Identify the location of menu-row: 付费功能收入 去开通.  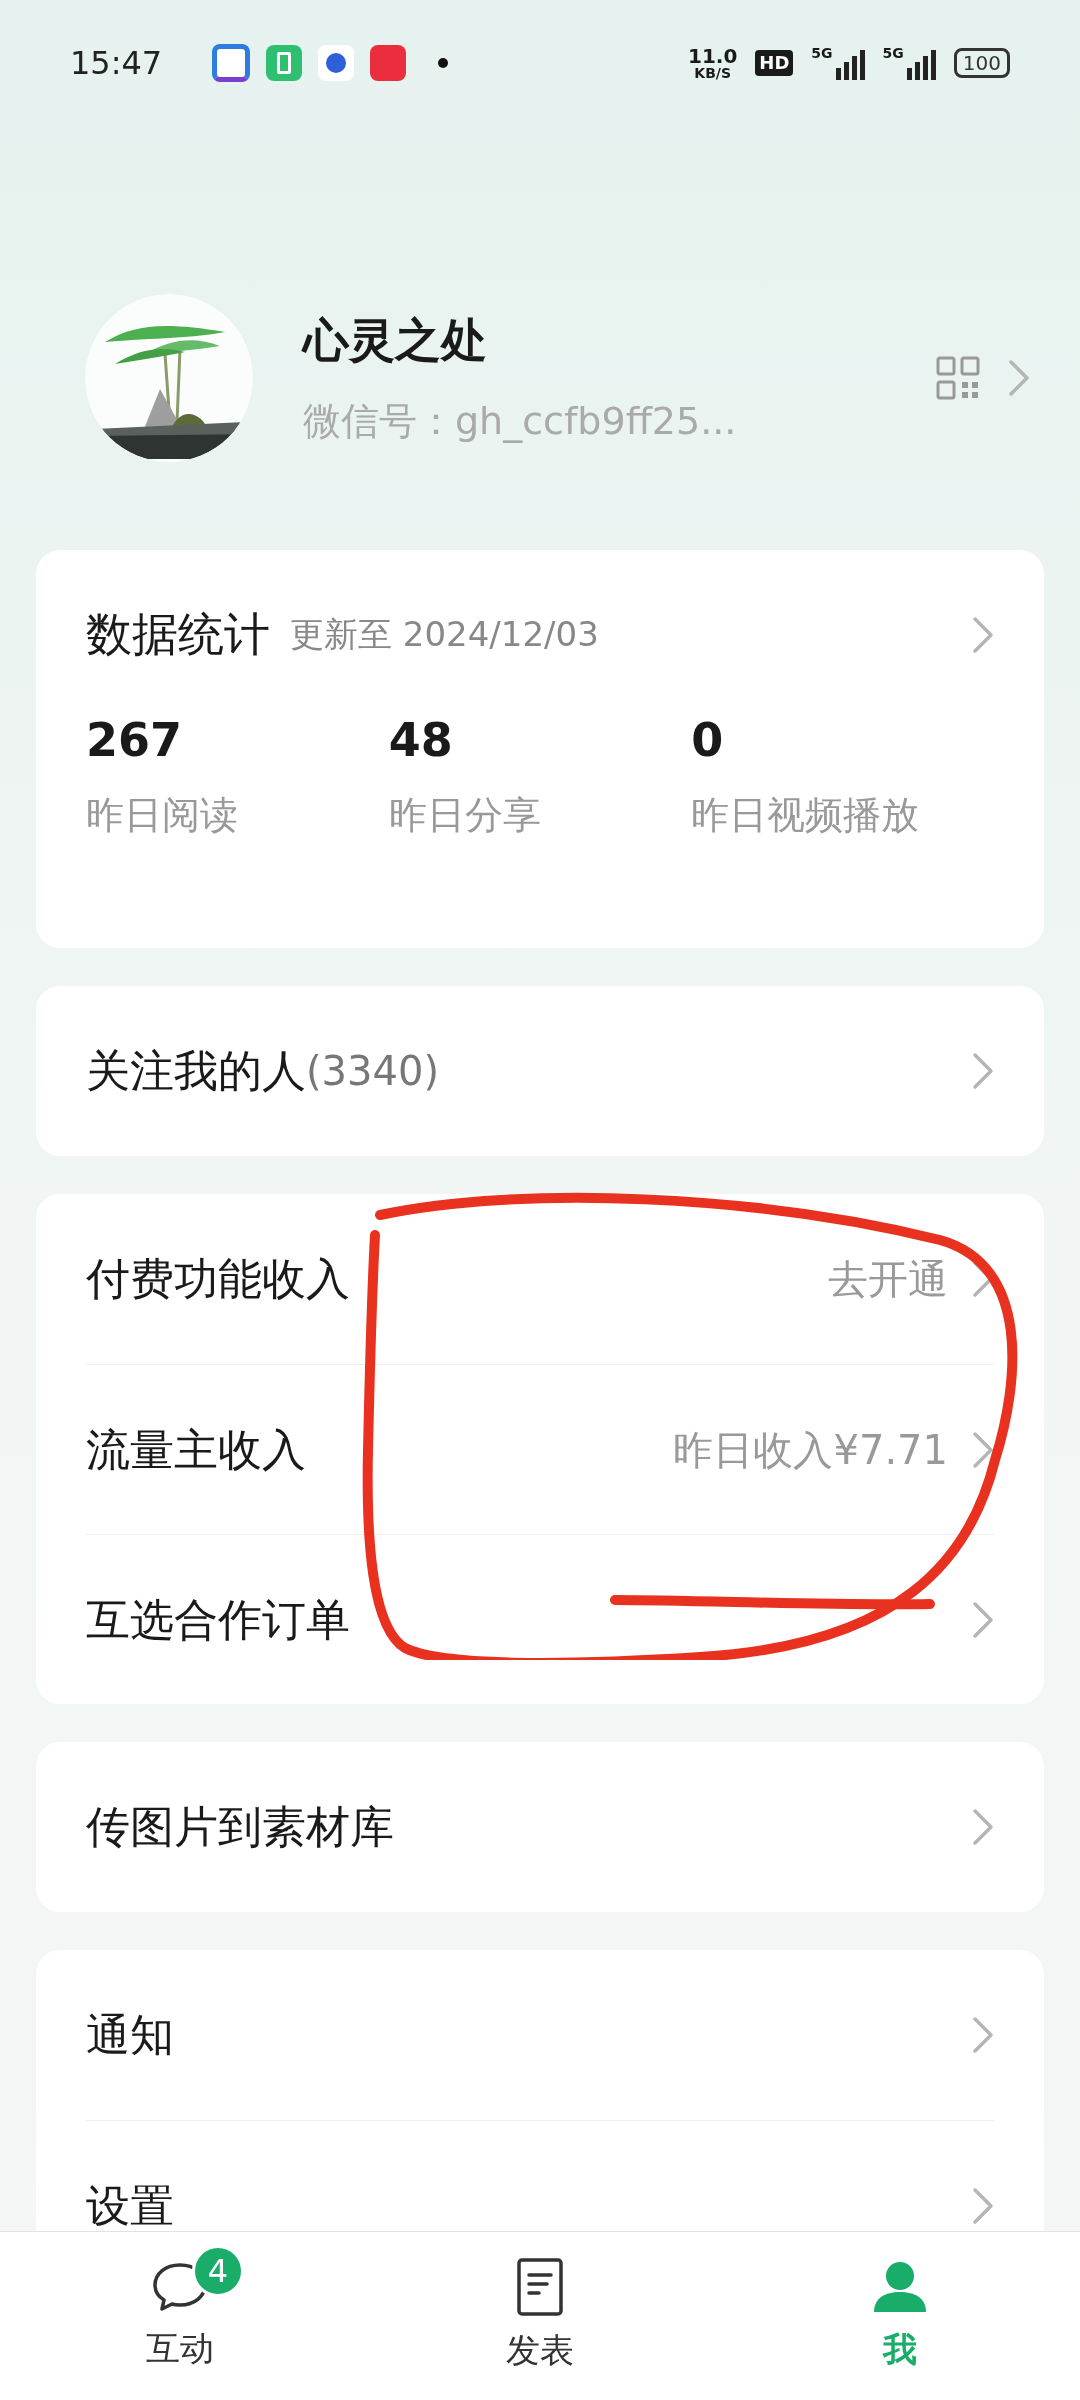
(540, 1279).